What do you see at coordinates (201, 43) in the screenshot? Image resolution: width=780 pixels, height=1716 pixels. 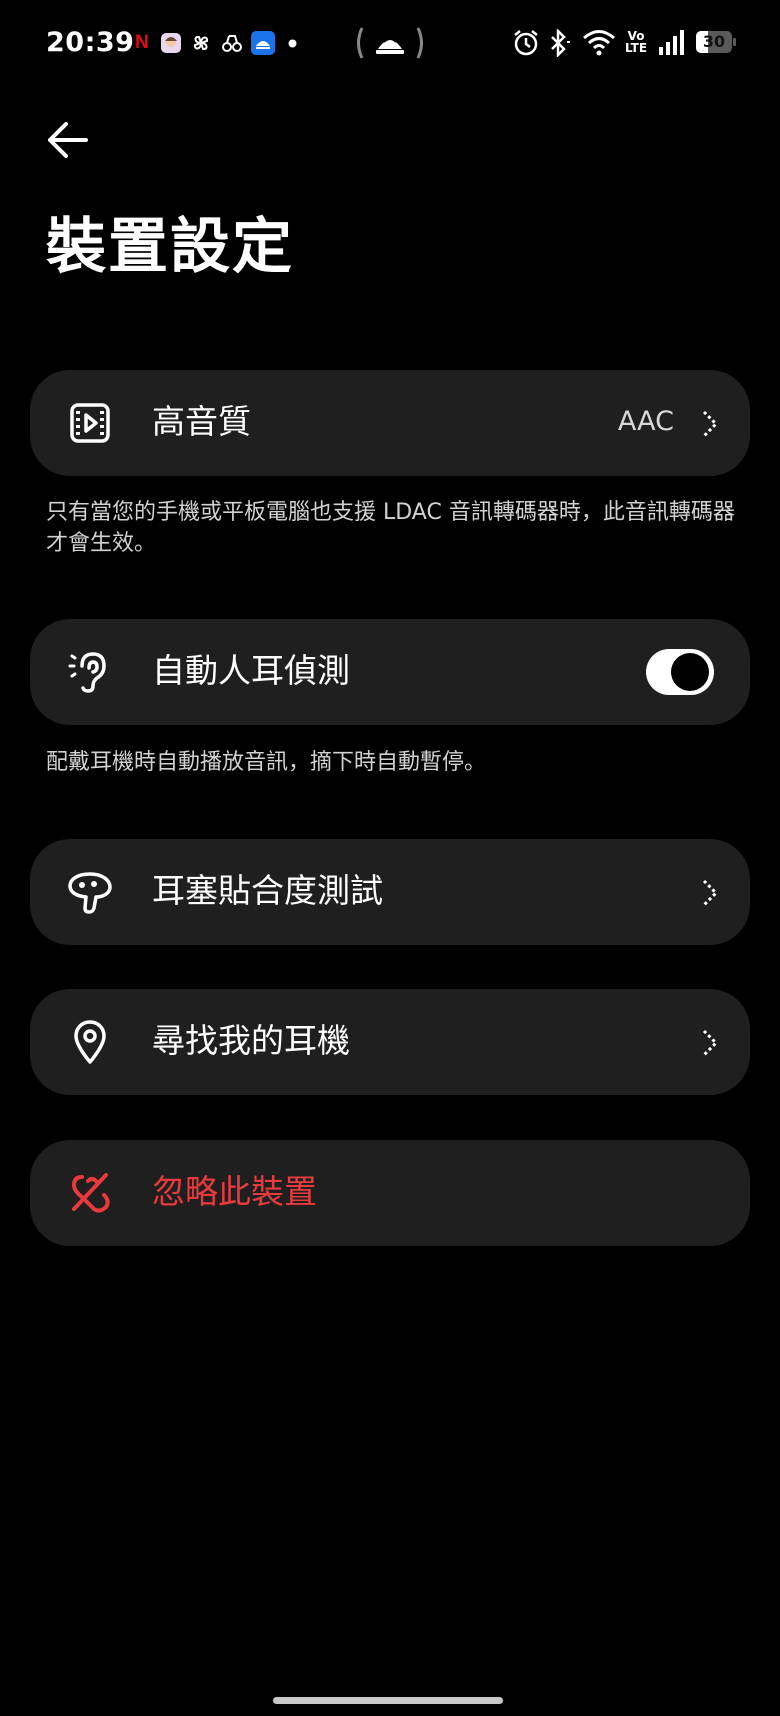 I see `pinwheel-icon` at bounding box center [201, 43].